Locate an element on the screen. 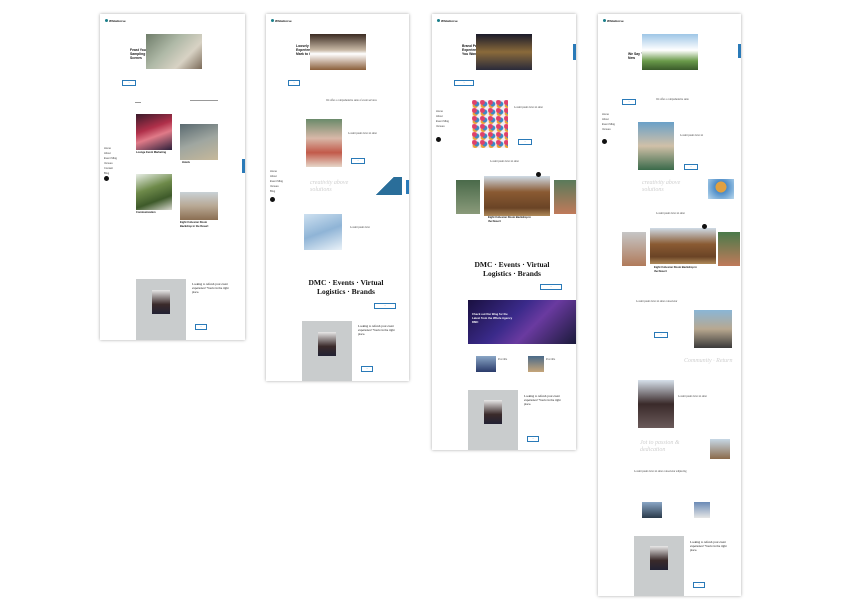 This screenshot has width=845, height=612. ghost-heading: Community · Return is located at coordinates (708, 361).